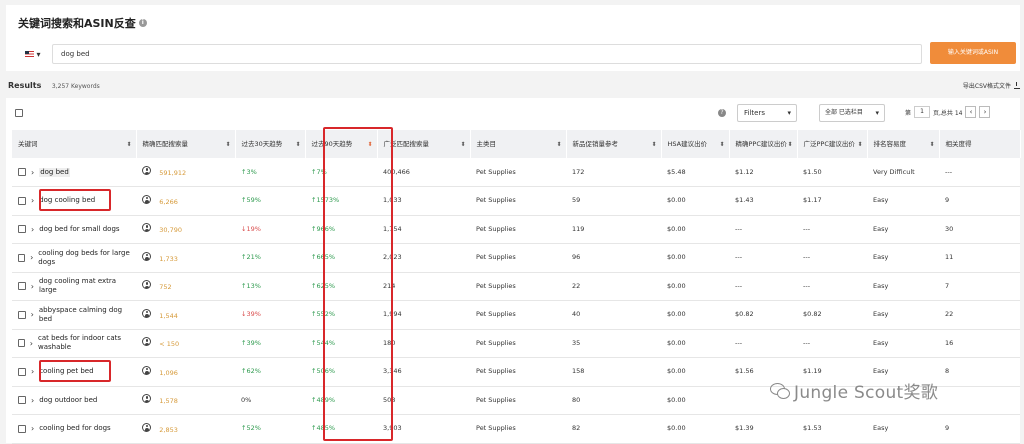 Image resolution: width=1024 pixels, height=444 pixels. Describe the element at coordinates (79, 229) in the screenshot. I see `keyword-text: dog bed for small dogs` at that location.